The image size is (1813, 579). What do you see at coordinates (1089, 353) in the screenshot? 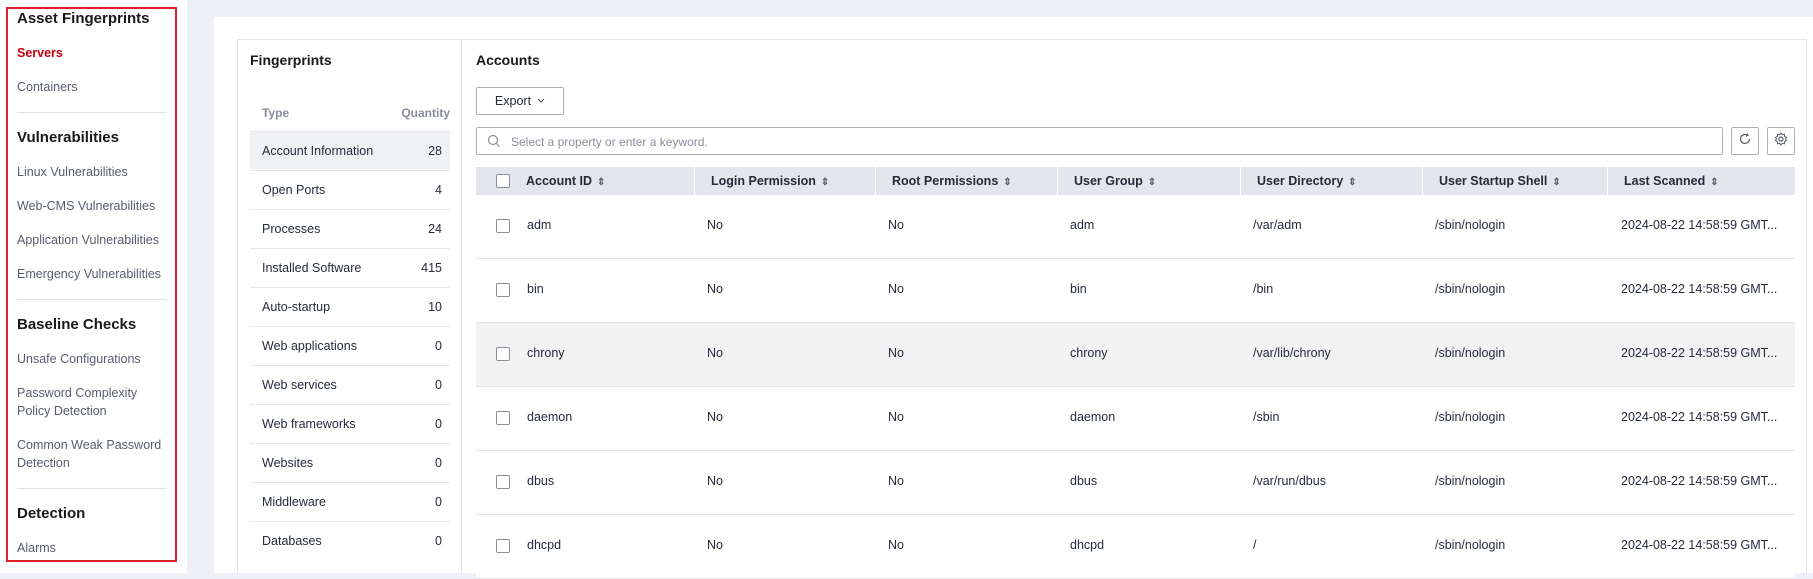
I see `table-cell: chrony` at bounding box center [1089, 353].